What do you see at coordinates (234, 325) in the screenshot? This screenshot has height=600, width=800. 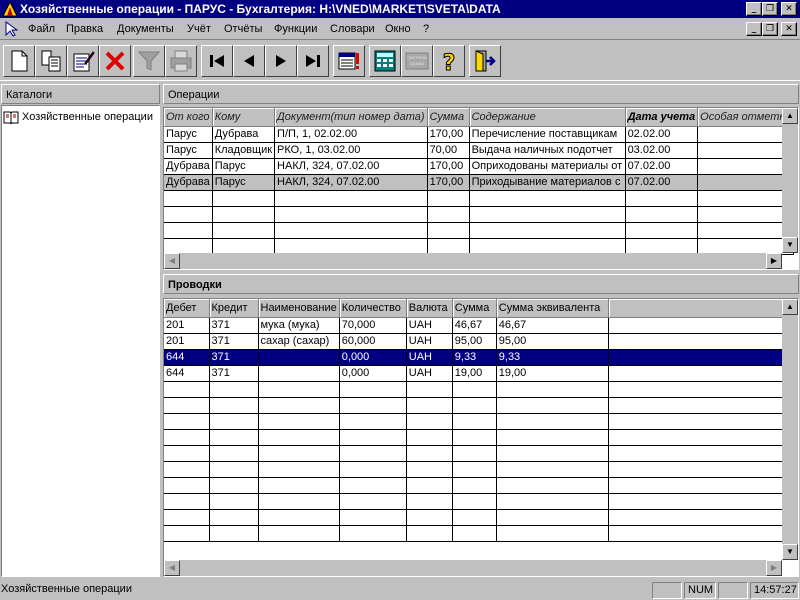 I see `entry-cell: 371` at bounding box center [234, 325].